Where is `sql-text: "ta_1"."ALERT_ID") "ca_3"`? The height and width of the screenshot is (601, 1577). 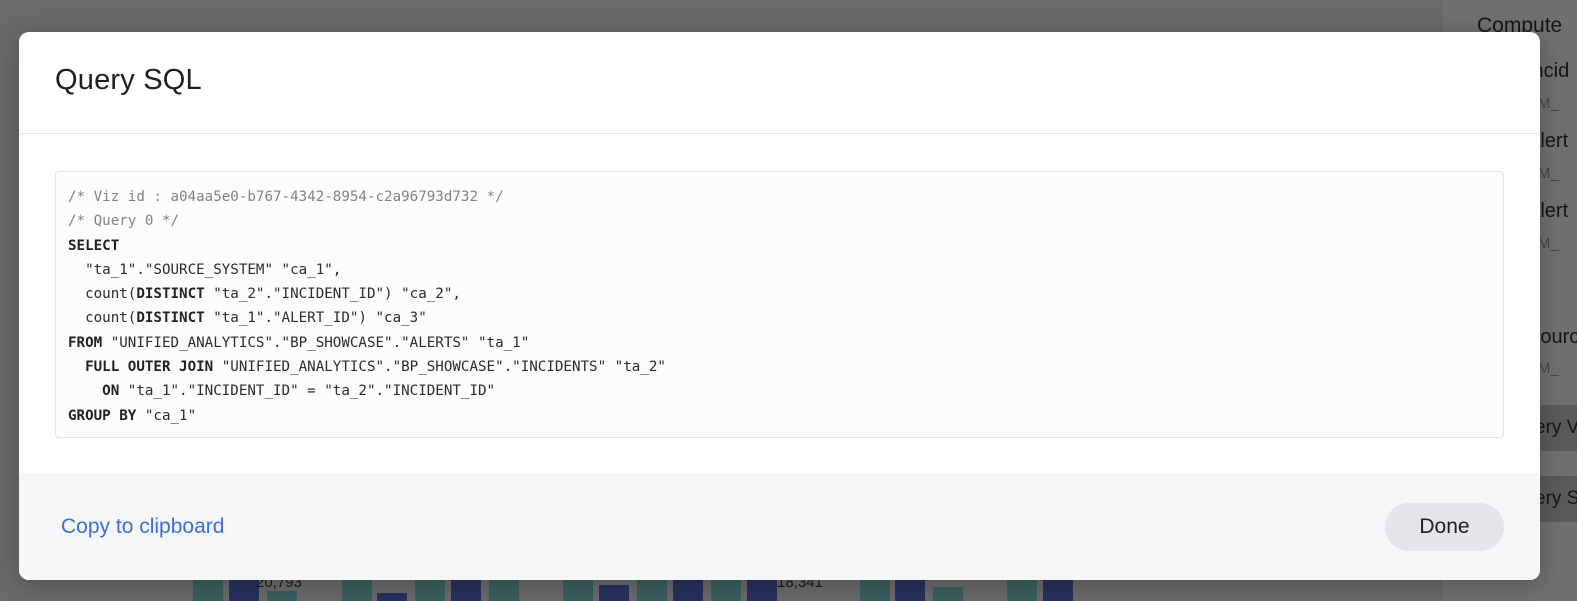
sql-text: "ta_1"."ALERT_ID") "ca_3" is located at coordinates (315, 318).